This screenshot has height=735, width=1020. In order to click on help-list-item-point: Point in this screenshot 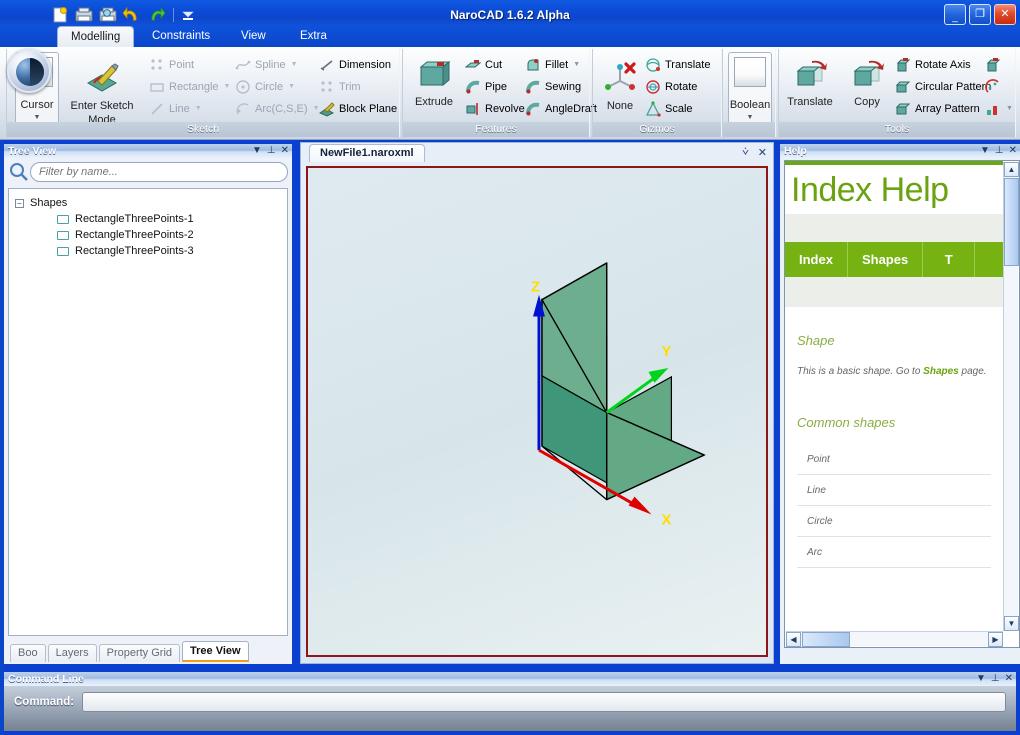, I will do `click(894, 459)`.